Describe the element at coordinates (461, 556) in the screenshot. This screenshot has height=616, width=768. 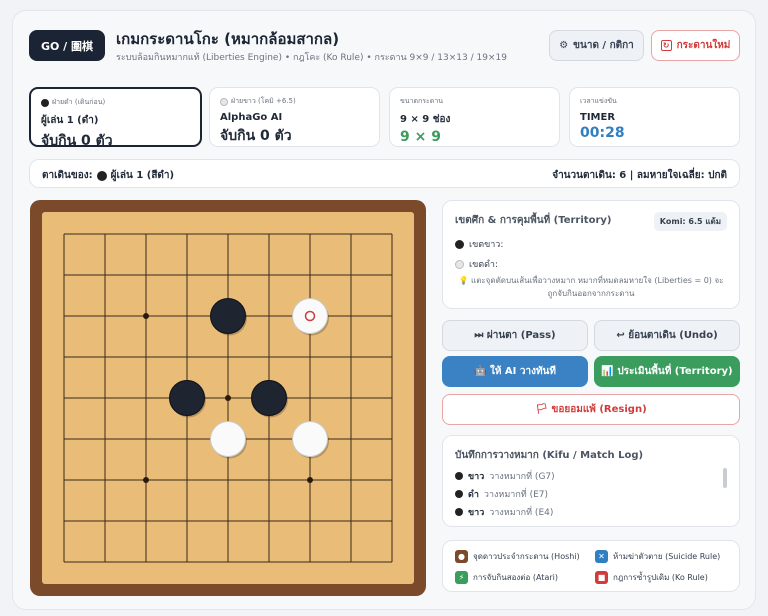
I see `hoshi-icon: ●` at that location.